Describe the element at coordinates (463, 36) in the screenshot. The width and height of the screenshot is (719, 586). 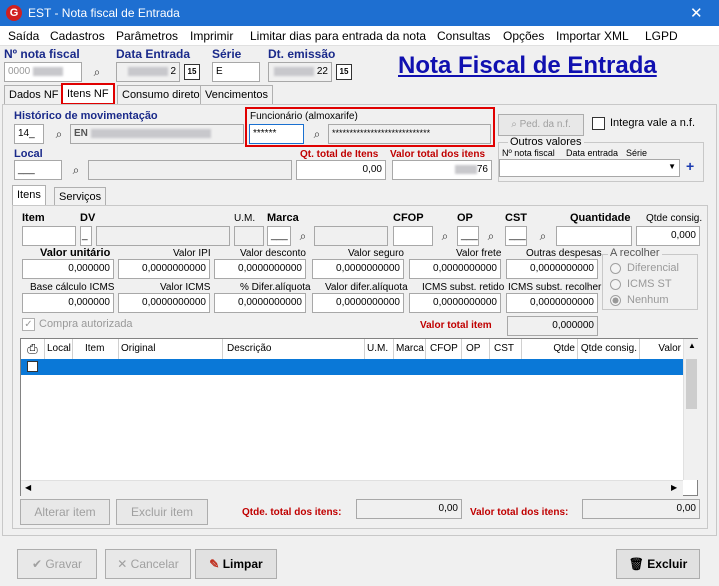
I see `menu-consultas: Consultas` at that location.